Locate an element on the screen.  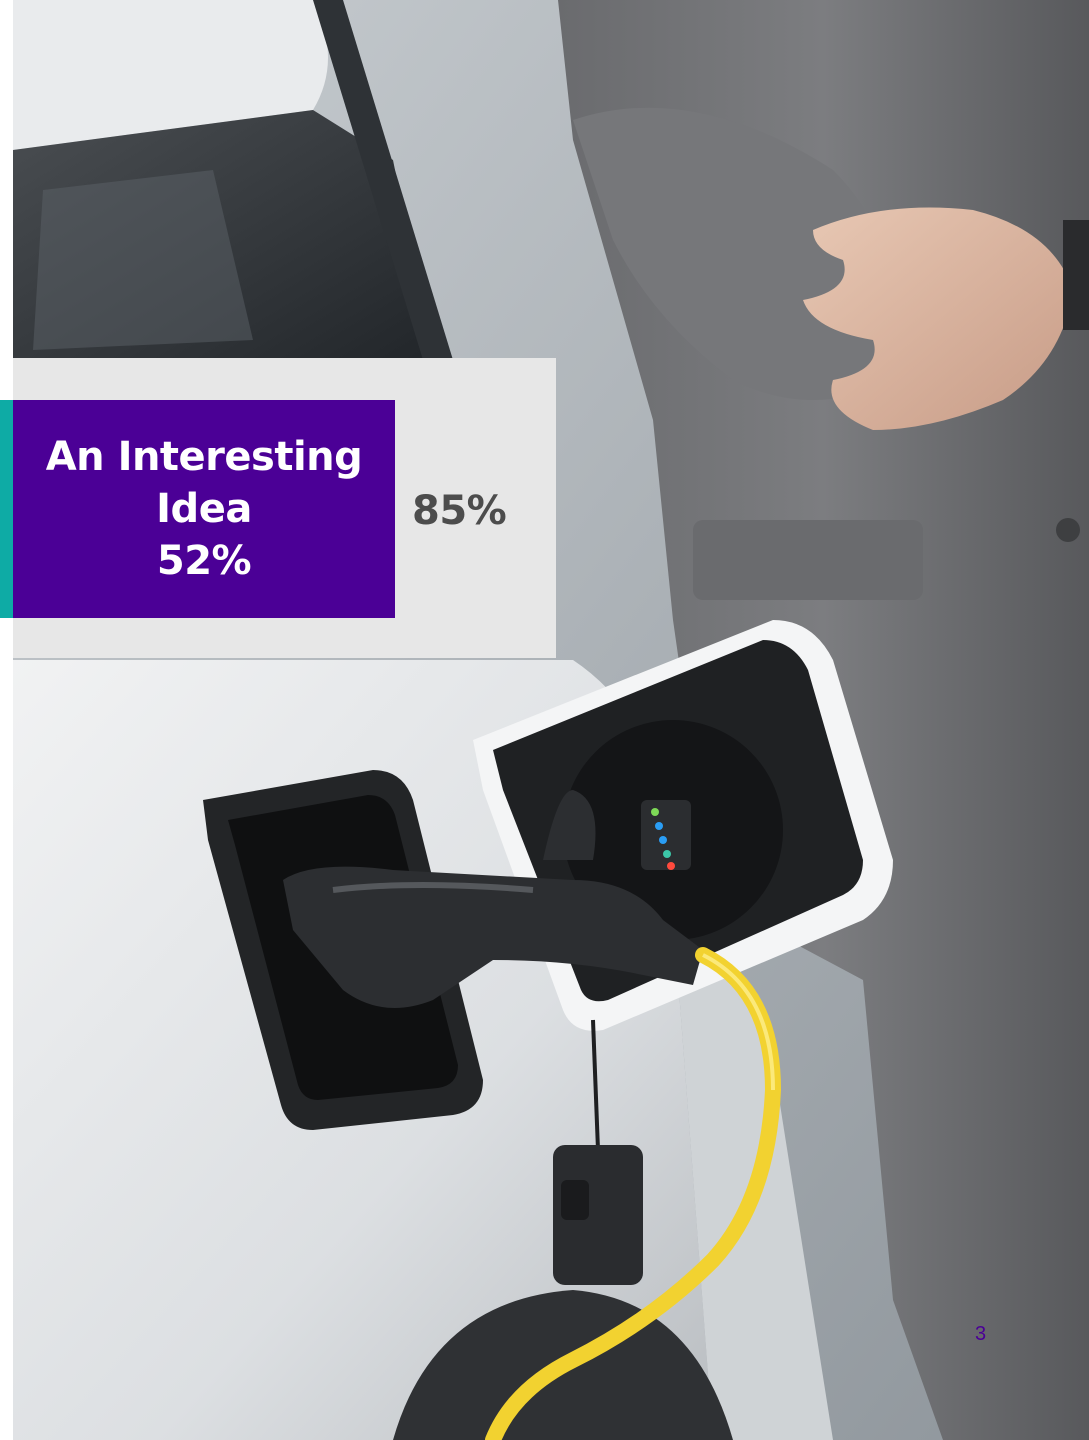
callout-title-line2: Idea is located at coordinates (204, 509).